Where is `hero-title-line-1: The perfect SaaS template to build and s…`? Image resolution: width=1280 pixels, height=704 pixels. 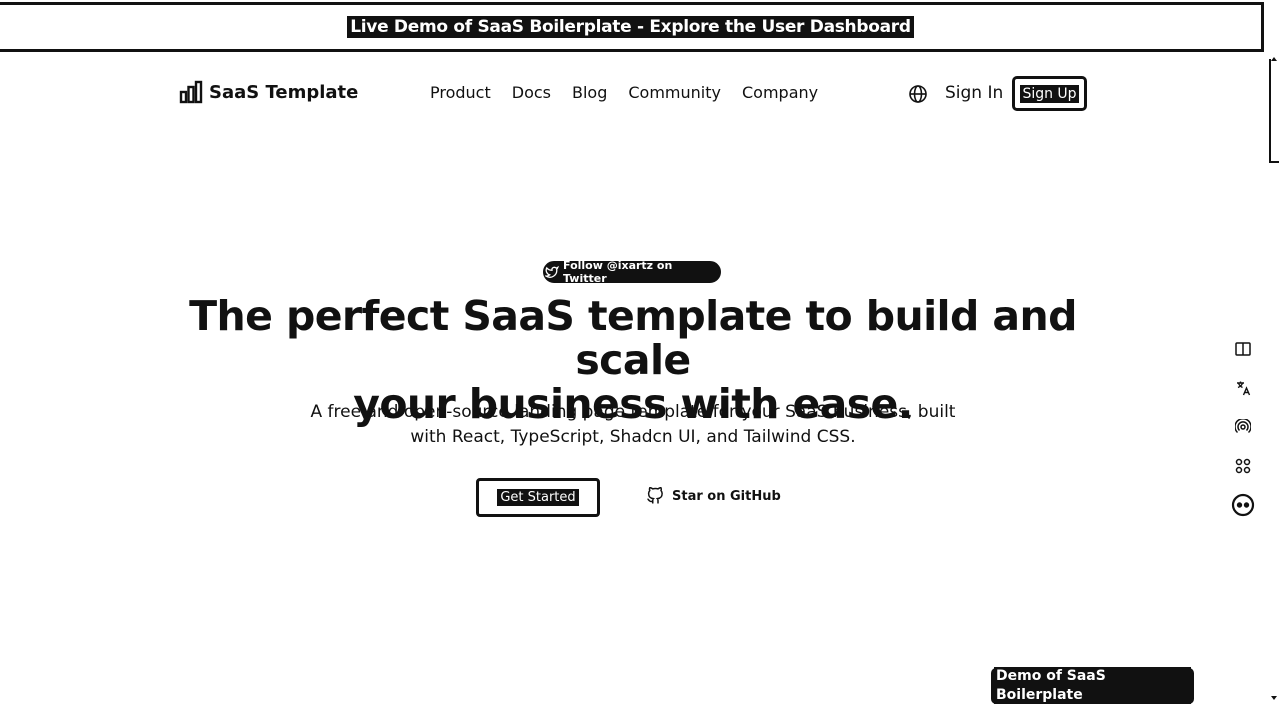 hero-title-line-1: The perfect SaaS template to build and s… is located at coordinates (633, 338).